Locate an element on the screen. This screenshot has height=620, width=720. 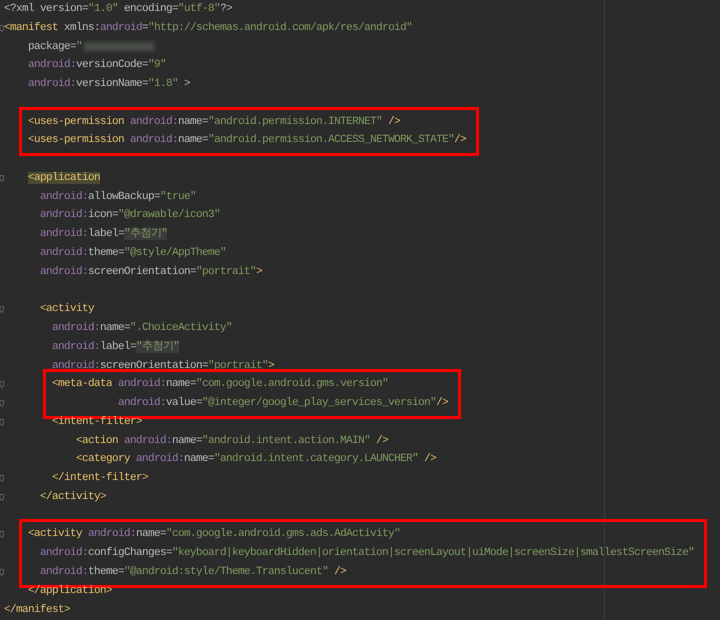
code-line: <uses-permission android:name="android.permission.ACCESS_NETWORK_STATE"/> is located at coordinates (247, 140).